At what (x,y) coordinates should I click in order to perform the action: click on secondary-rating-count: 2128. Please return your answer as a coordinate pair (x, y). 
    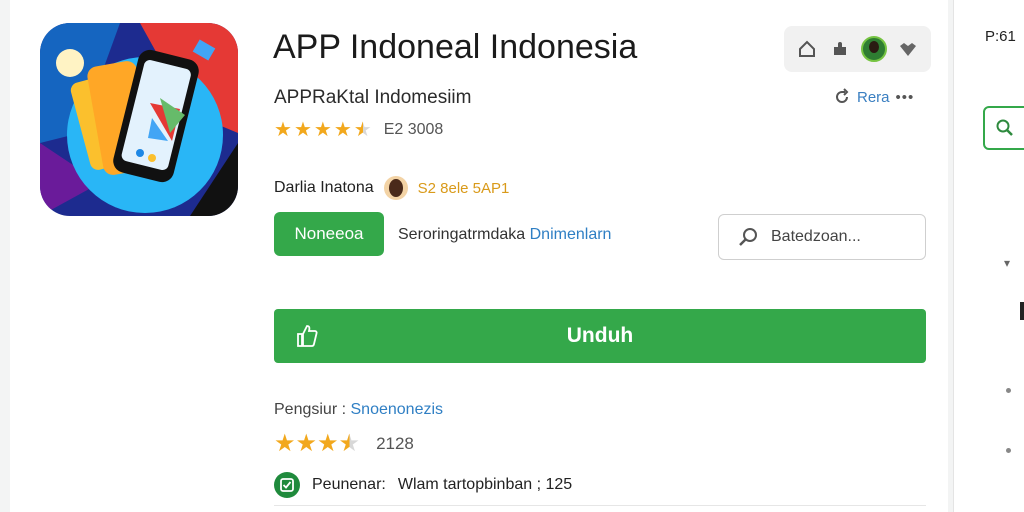
    Looking at the image, I should click on (395, 443).